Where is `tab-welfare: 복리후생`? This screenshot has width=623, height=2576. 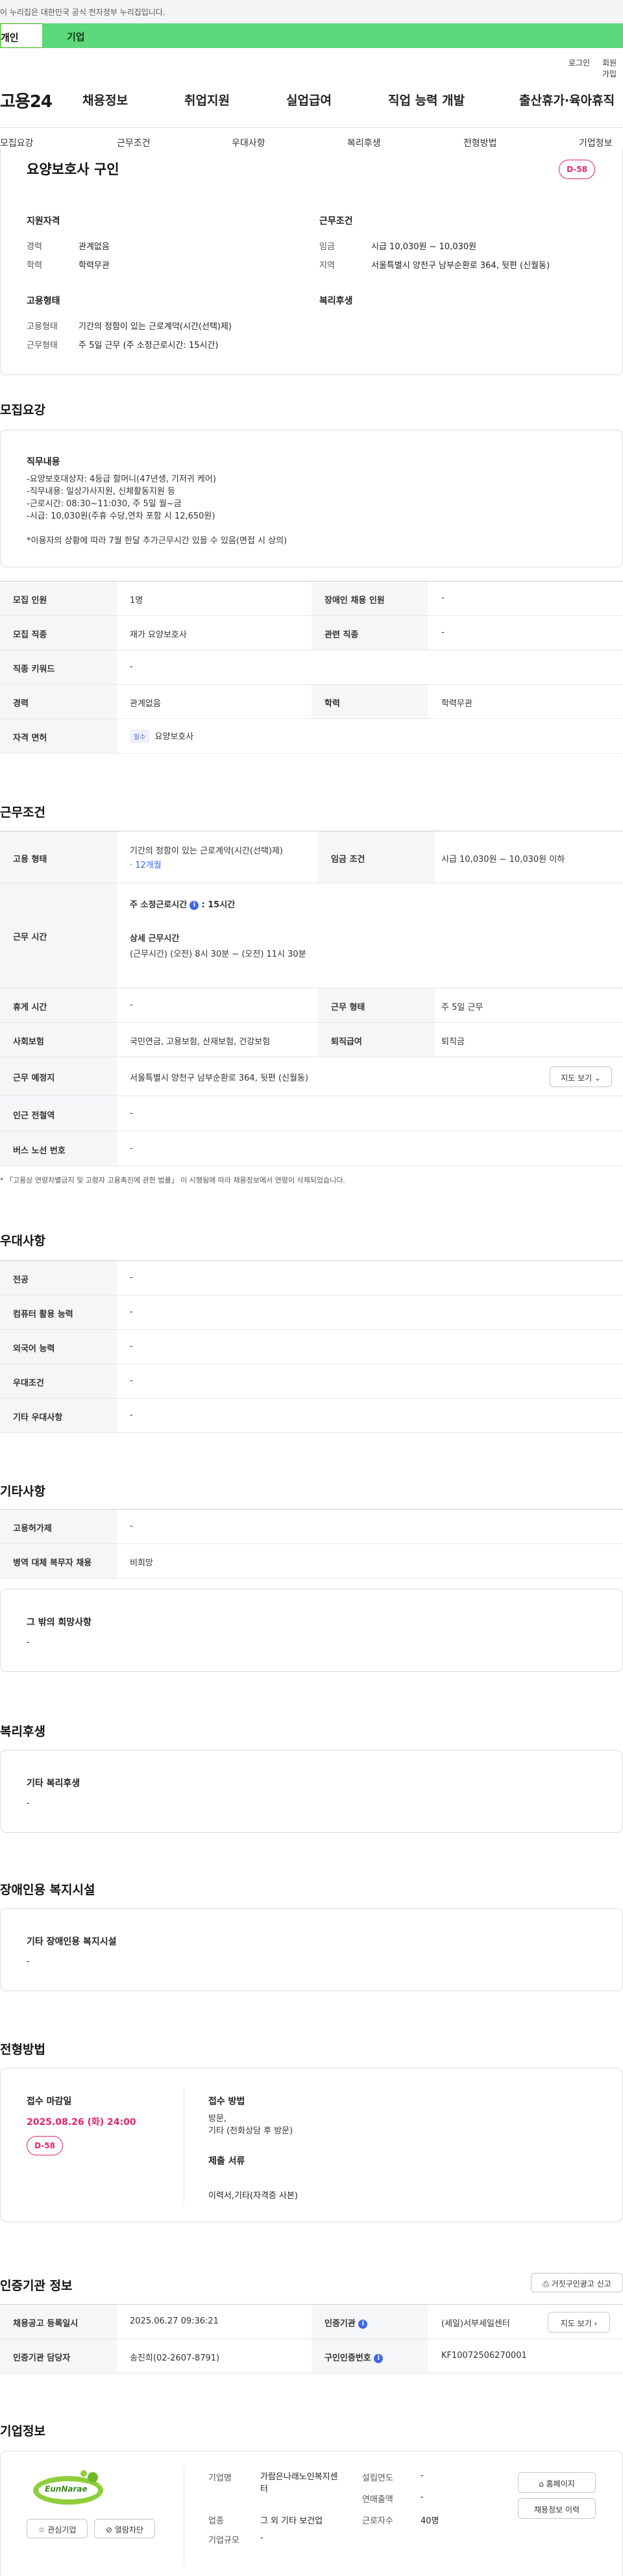
tab-welfare: 복리후생 is located at coordinates (364, 142).